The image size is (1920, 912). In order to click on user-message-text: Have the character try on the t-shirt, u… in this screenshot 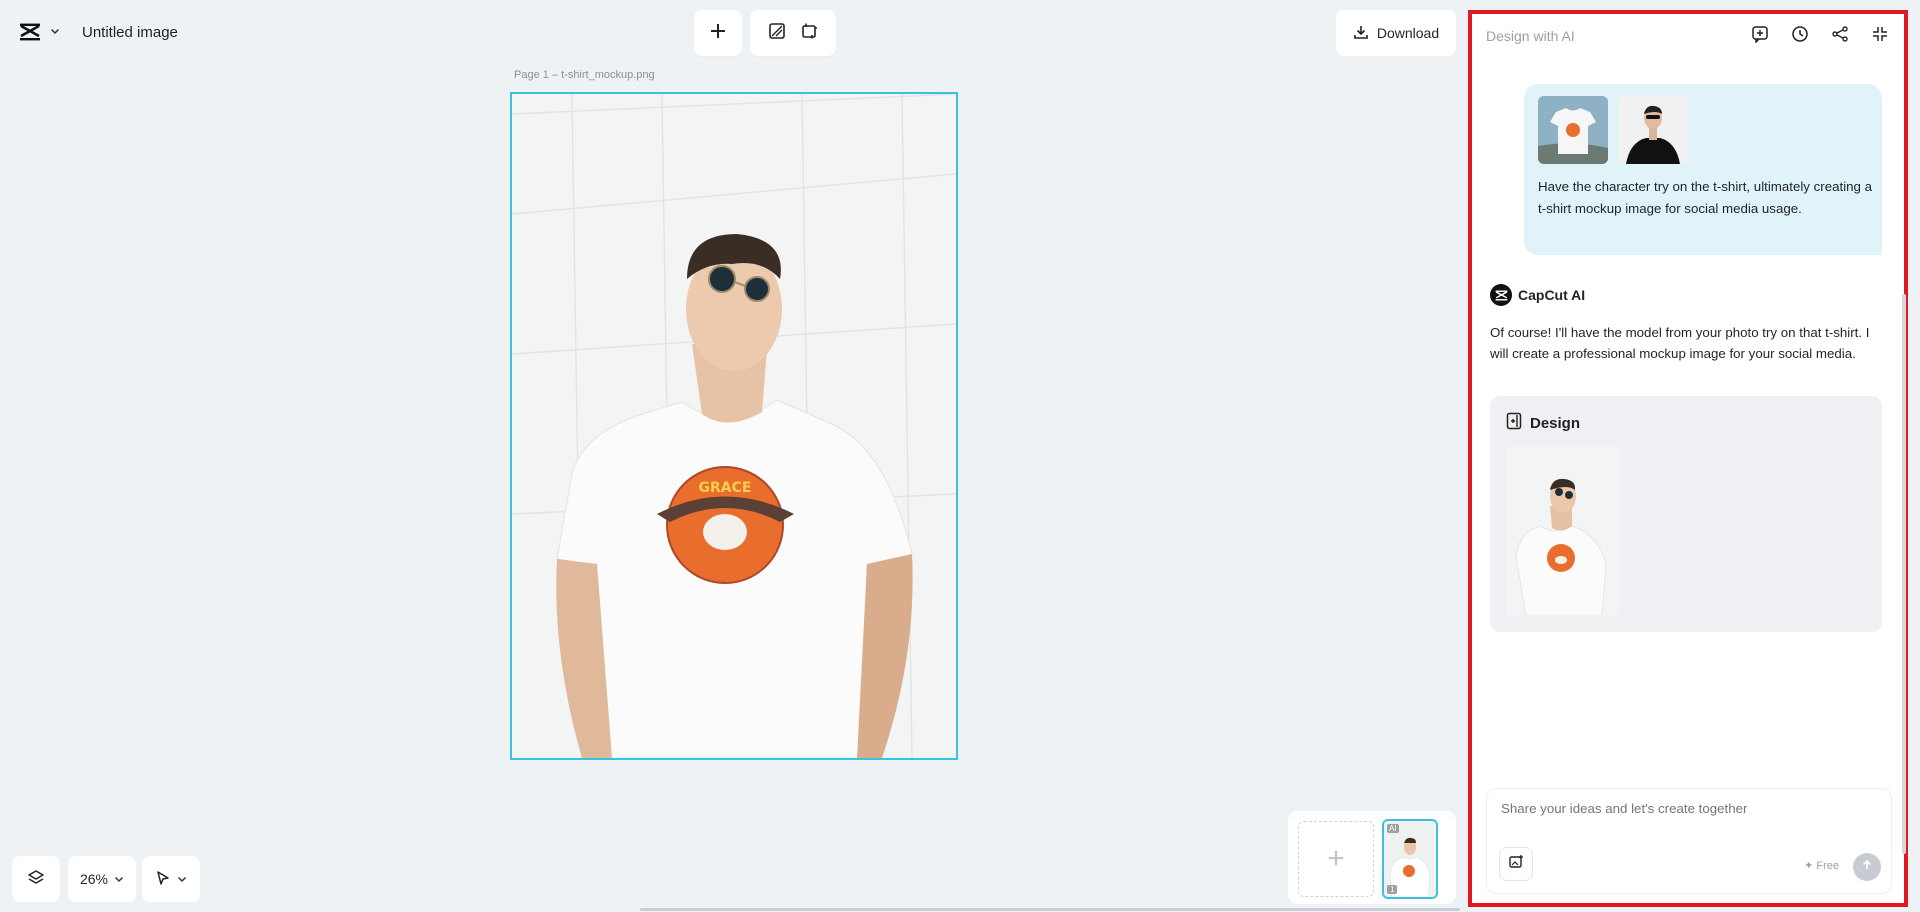, I will do `click(1705, 197)`.